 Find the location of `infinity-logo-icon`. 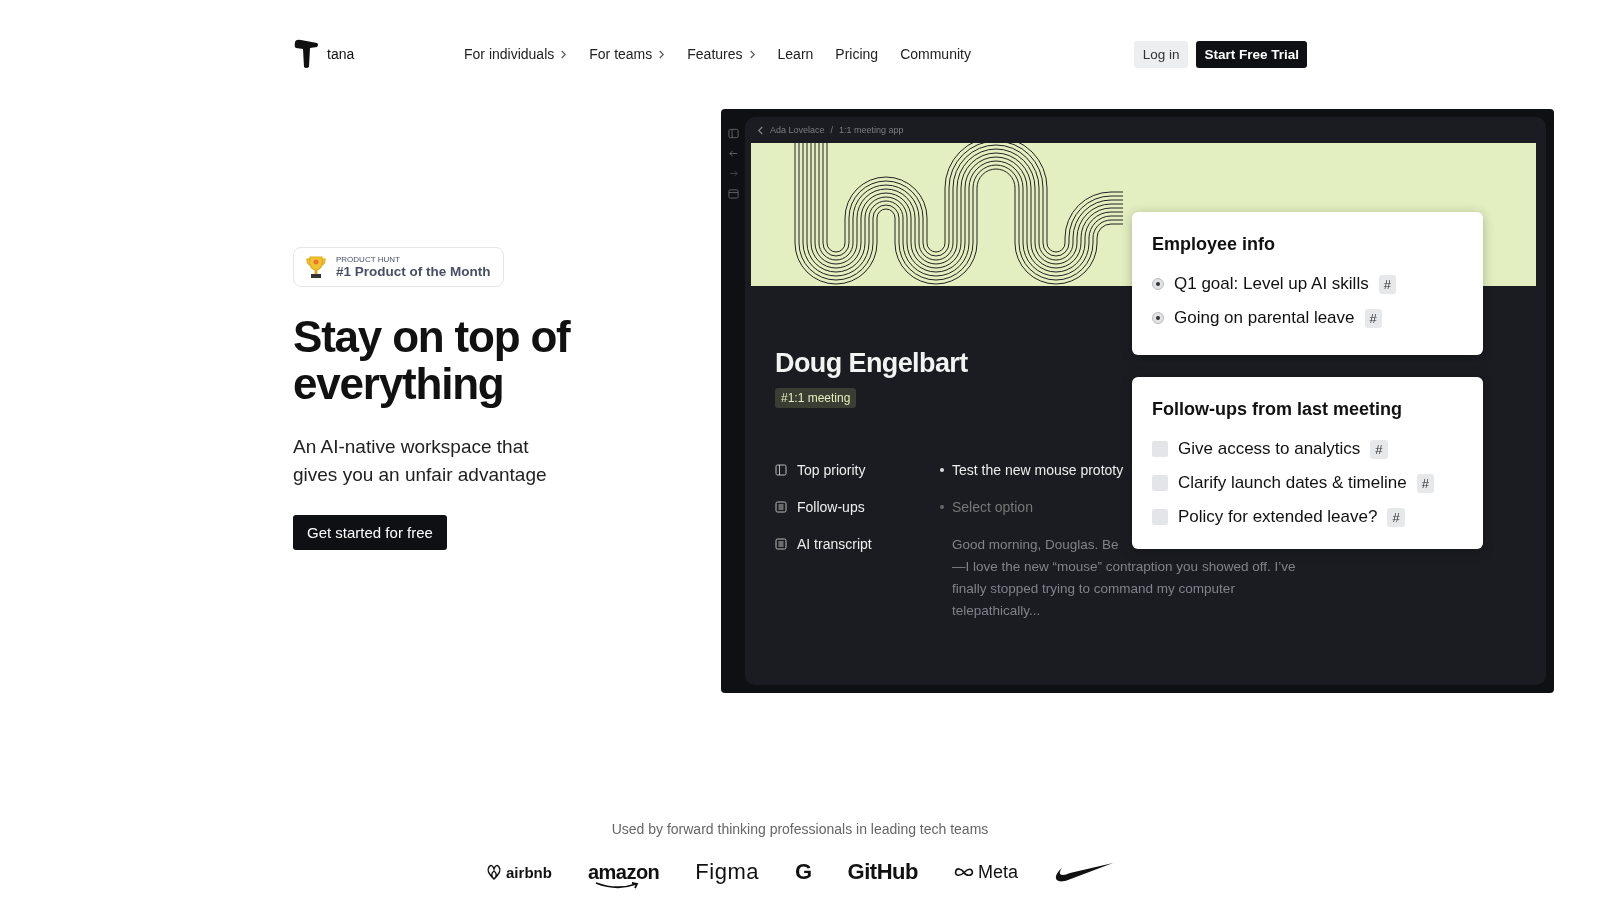

infinity-logo-icon is located at coordinates (963, 872).